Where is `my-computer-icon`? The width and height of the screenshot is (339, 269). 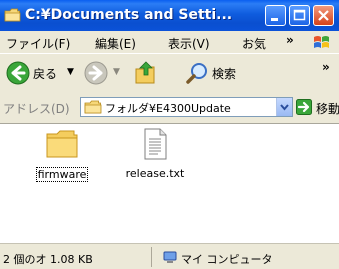 my-computer-icon is located at coordinates (170, 257).